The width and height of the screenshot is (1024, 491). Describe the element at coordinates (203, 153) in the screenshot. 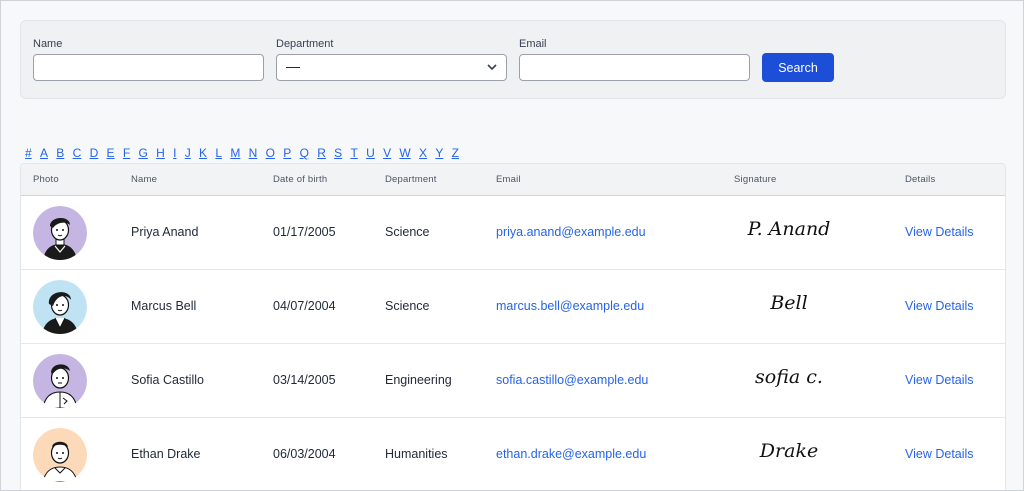

I see `alphabet-link: K` at that location.